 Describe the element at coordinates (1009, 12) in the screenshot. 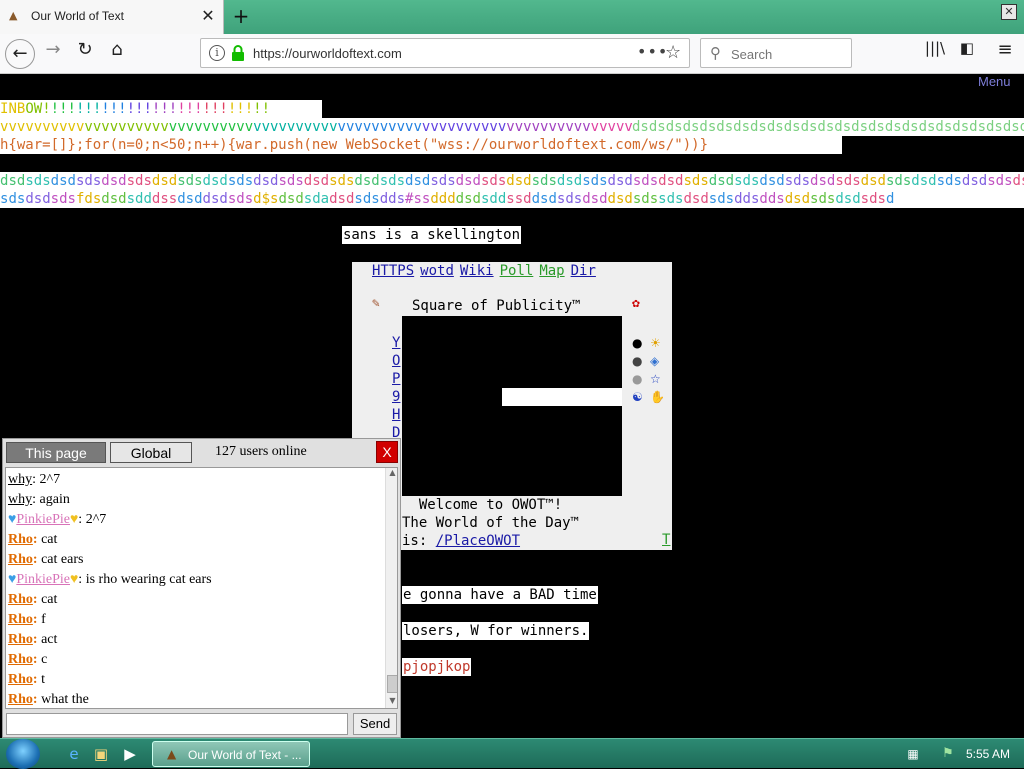

I see `window-close-button: ✕` at that location.